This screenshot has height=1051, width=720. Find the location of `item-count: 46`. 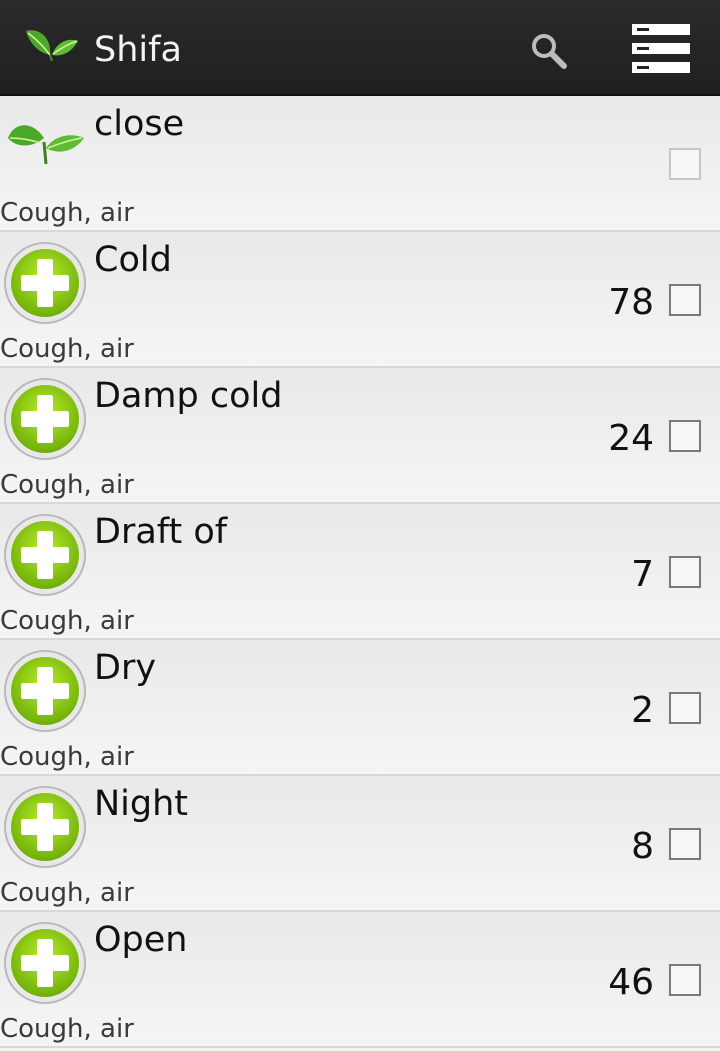

item-count: 46 is located at coordinates (631, 982).